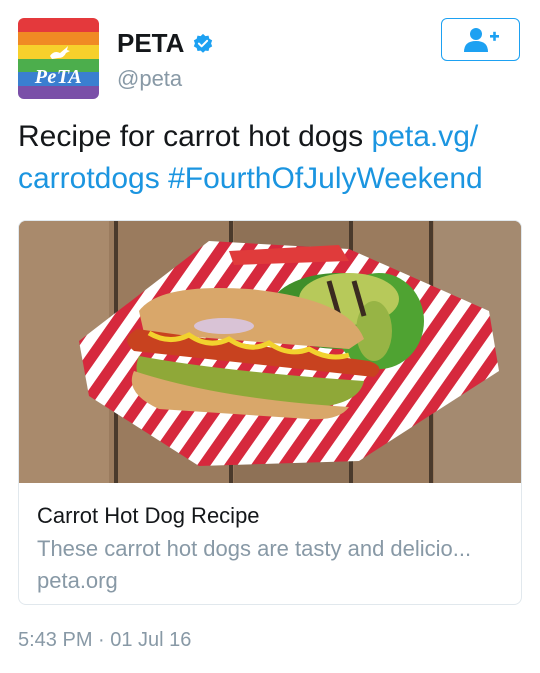  What do you see at coordinates (195, 136) in the screenshot?
I see `tweet-body: Recipe for carrot hot dogs` at bounding box center [195, 136].